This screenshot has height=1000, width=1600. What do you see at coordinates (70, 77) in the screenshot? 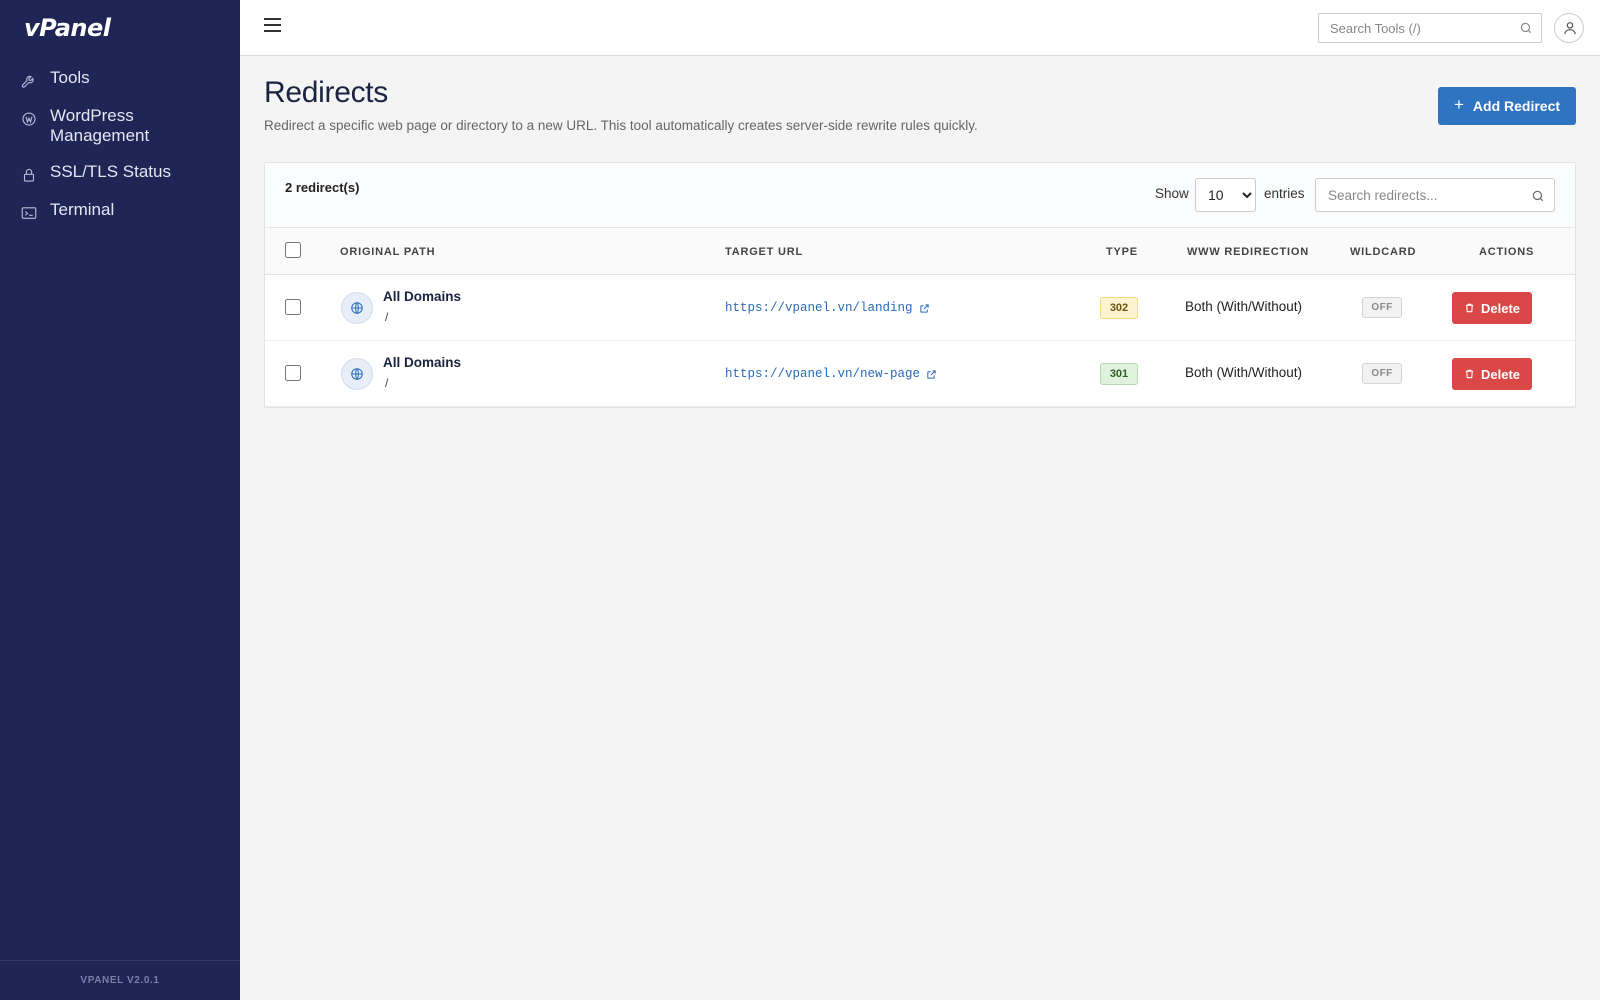
I see `sidebar-item-label: Tools` at bounding box center [70, 77].